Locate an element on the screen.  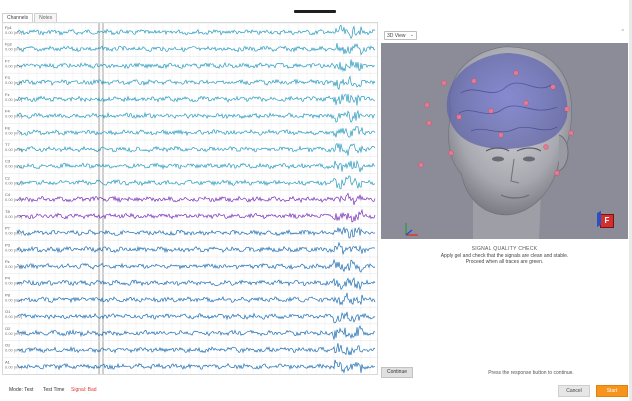
head-model is located at coordinates (496, 142).